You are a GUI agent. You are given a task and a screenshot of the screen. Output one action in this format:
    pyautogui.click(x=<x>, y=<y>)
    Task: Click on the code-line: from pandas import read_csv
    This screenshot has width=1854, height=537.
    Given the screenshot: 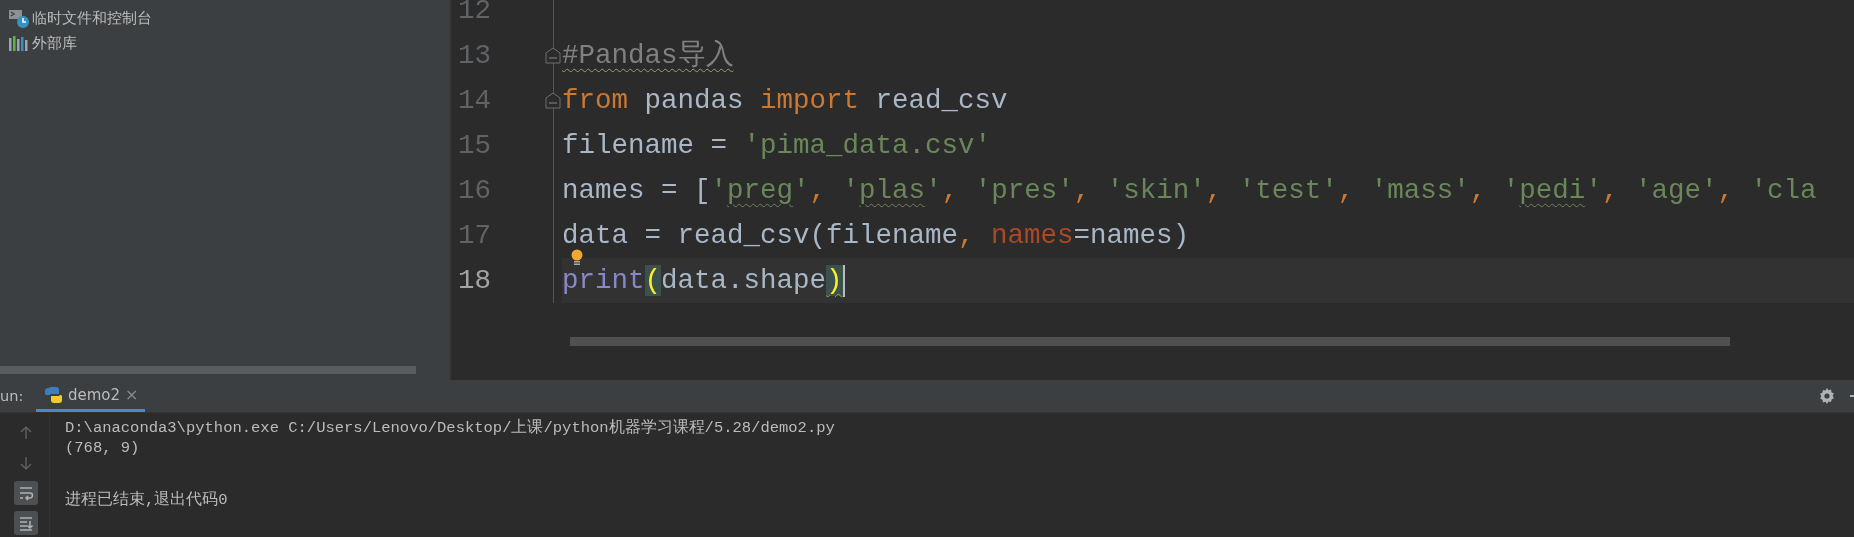 What is the action you would take?
    pyautogui.click(x=785, y=100)
    